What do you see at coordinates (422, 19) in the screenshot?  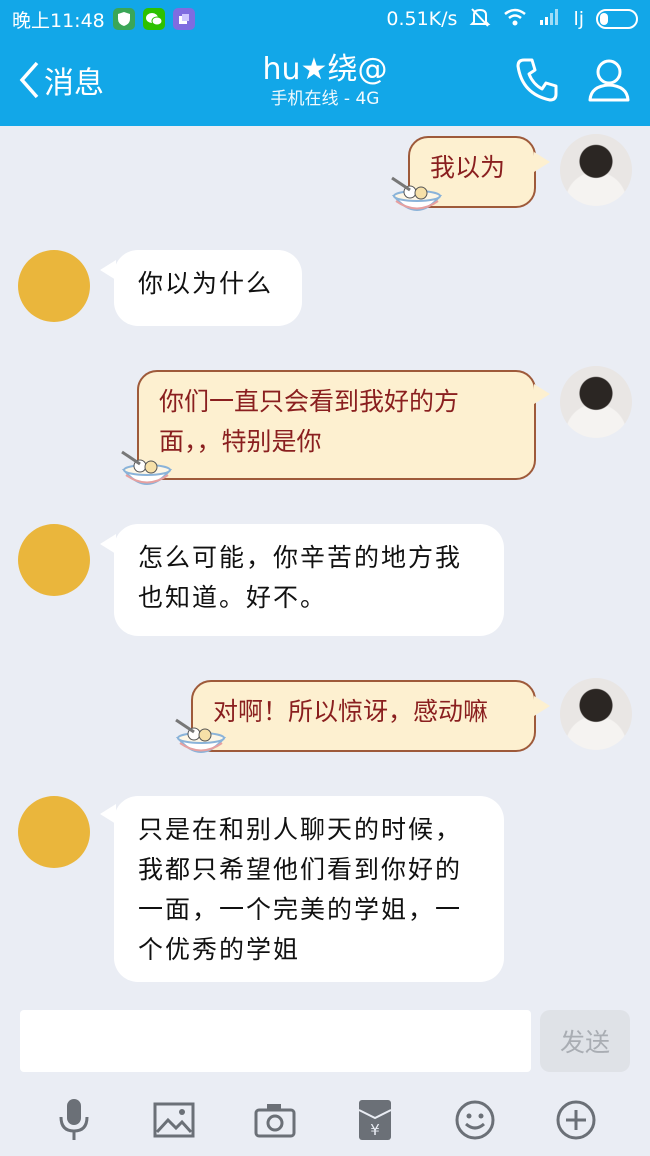 I see `network-speed: 0.51K/s` at bounding box center [422, 19].